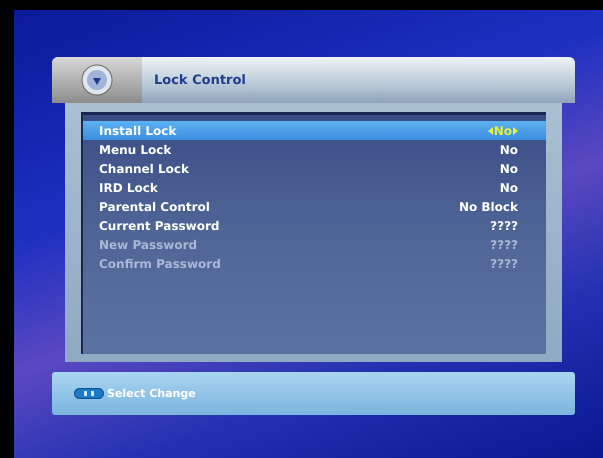  Describe the element at coordinates (314, 206) in the screenshot. I see `menu-item: Parental Control No Block` at that location.